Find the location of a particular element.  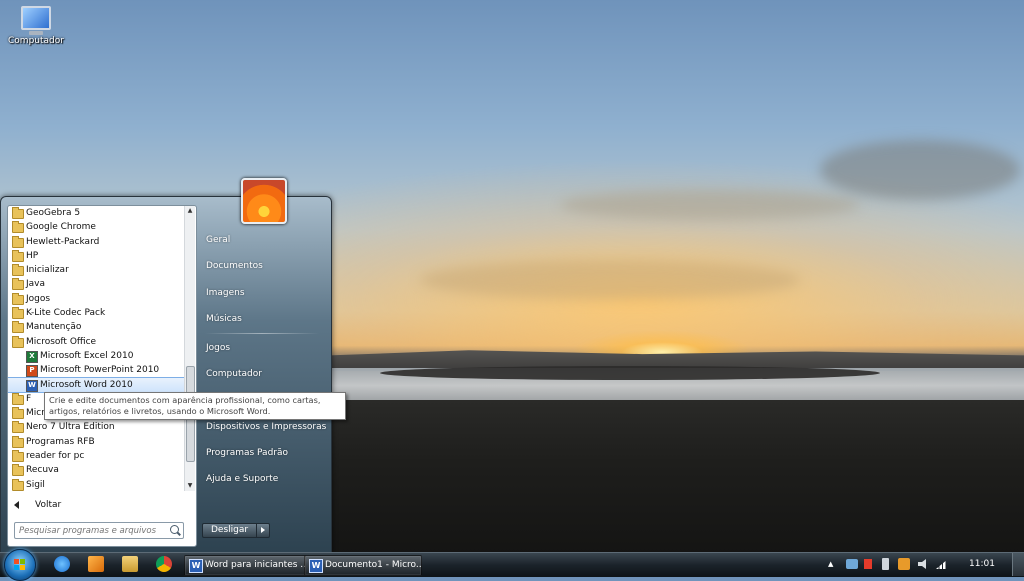

start-item-documentos: Documentos is located at coordinates (262, 266).